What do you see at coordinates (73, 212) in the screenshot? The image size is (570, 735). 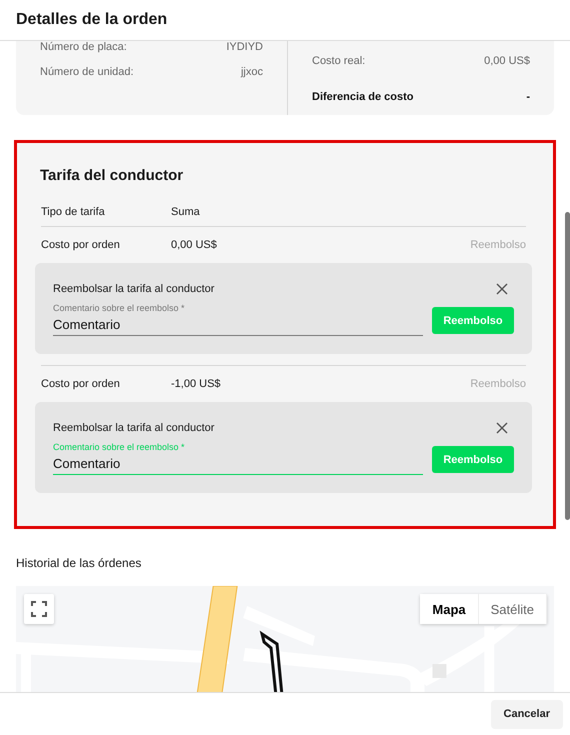 I see `column-header: Tipo de tarifa` at bounding box center [73, 212].